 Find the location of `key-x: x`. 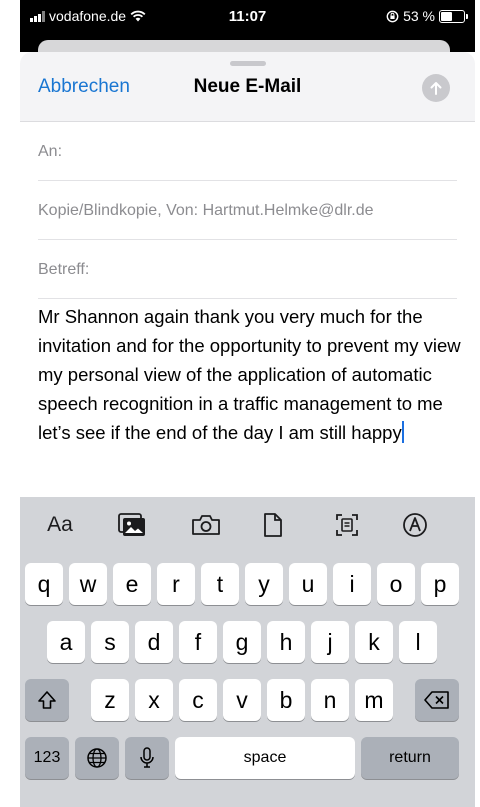

key-x: x is located at coordinates (154, 700).